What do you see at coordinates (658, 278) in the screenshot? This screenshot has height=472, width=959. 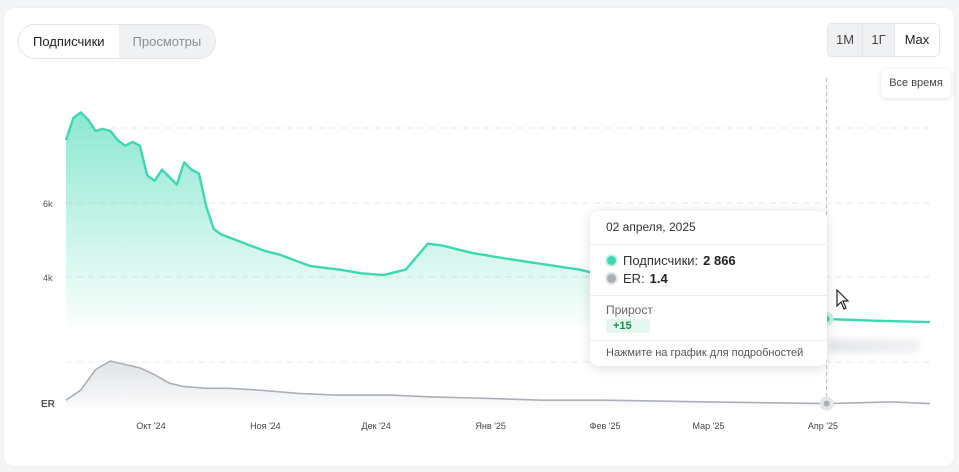 I see `tooltip-er-value: 1.4` at bounding box center [658, 278].